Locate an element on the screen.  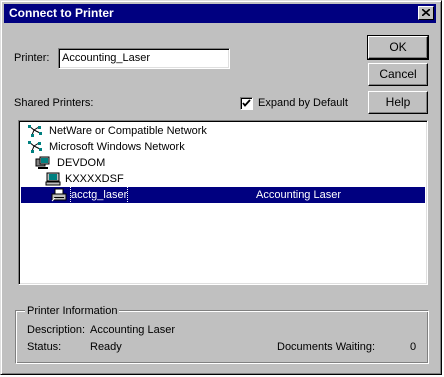
tree-item-microsoft-windows-network: Microsoft Windows Network is located at coordinates (223, 147).